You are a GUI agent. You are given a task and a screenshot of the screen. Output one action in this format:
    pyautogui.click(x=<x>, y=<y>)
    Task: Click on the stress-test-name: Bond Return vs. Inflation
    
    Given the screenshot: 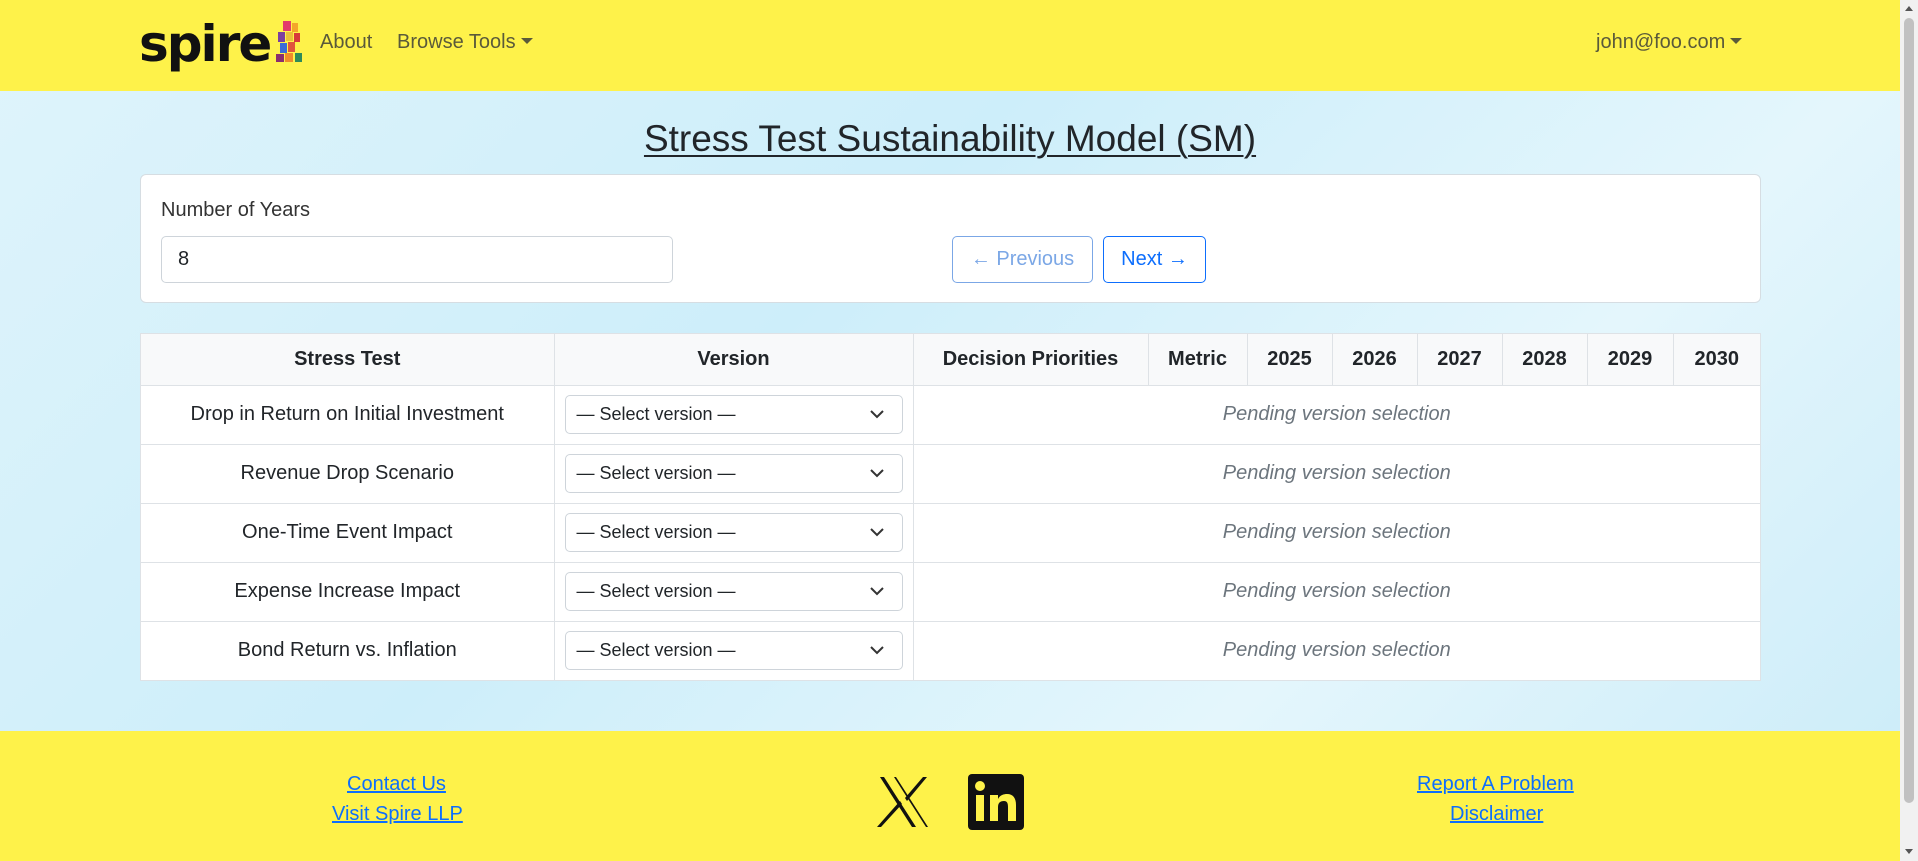 What is the action you would take?
    pyautogui.click(x=348, y=650)
    